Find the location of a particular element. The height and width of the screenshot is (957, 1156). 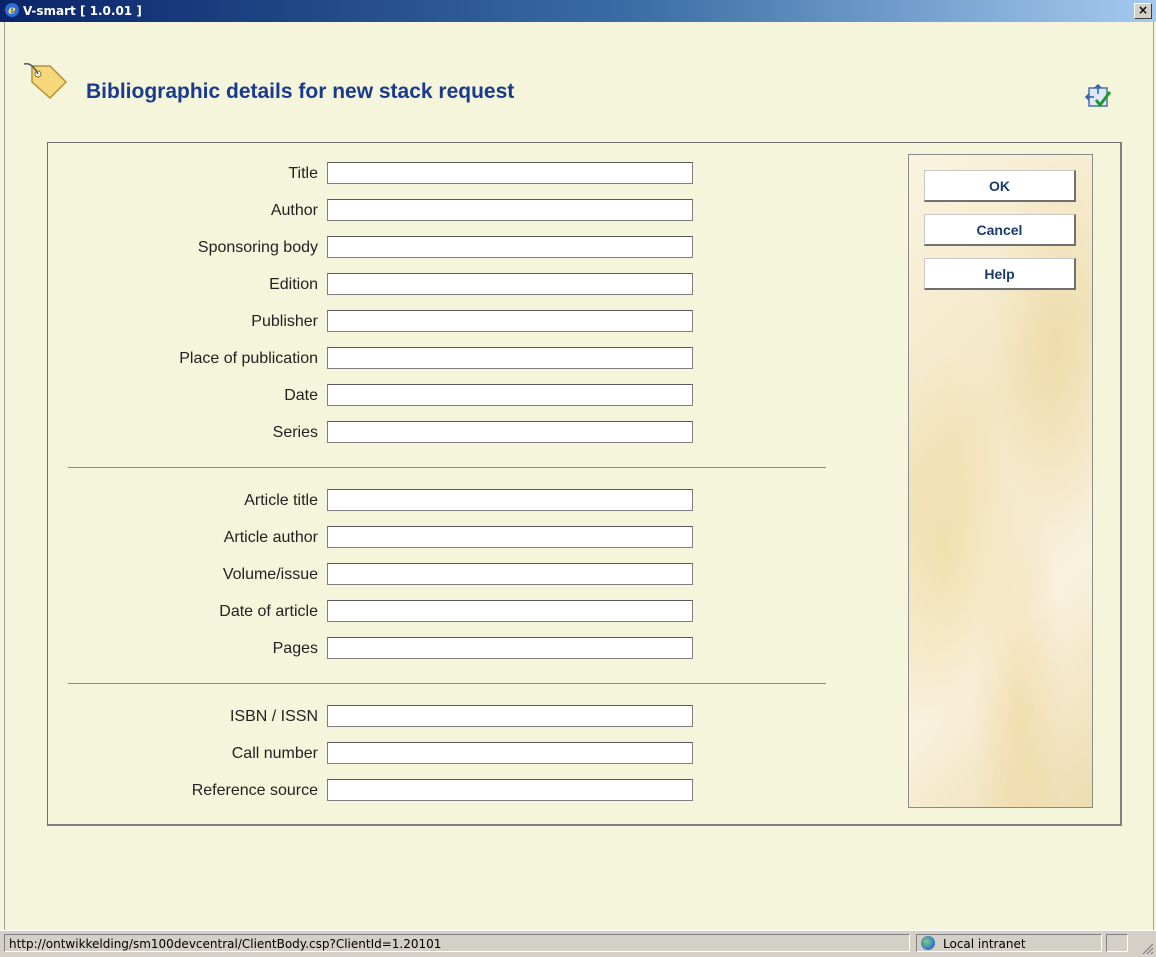

tag-icon is located at coordinates (45, 81).